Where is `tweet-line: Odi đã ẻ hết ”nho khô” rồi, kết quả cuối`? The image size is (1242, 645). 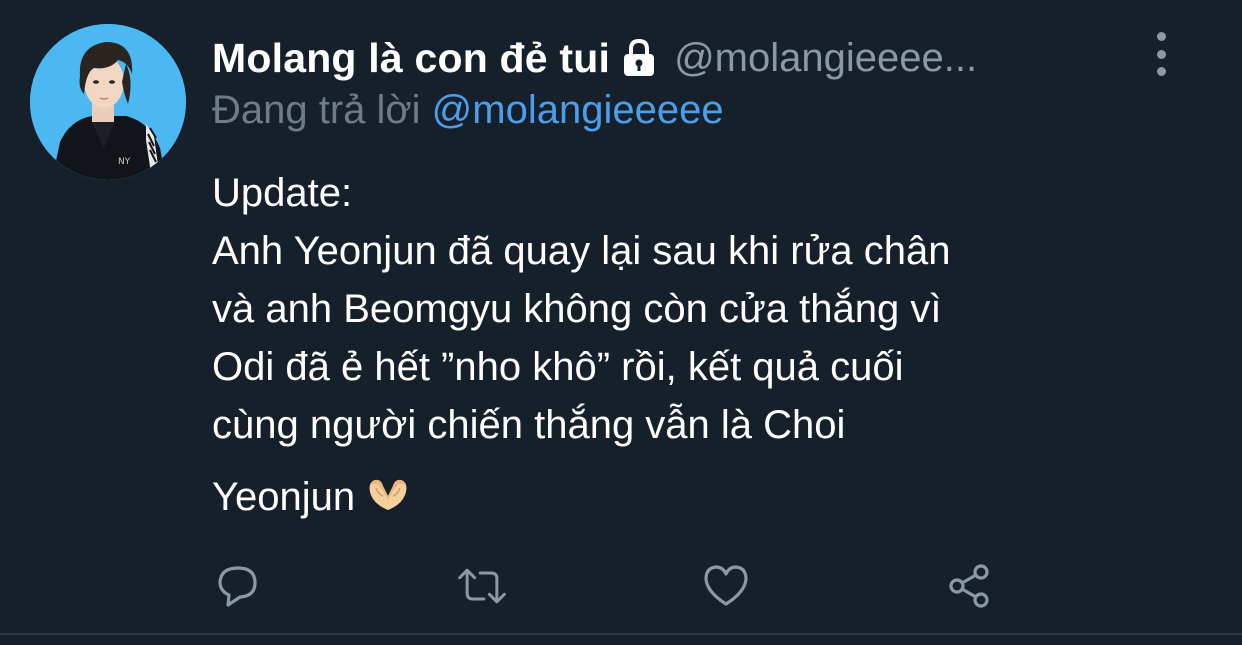
tweet-line: Odi đã ẻ hết ”nho khô” rồi, kết quả cuối is located at coordinates (558, 367).